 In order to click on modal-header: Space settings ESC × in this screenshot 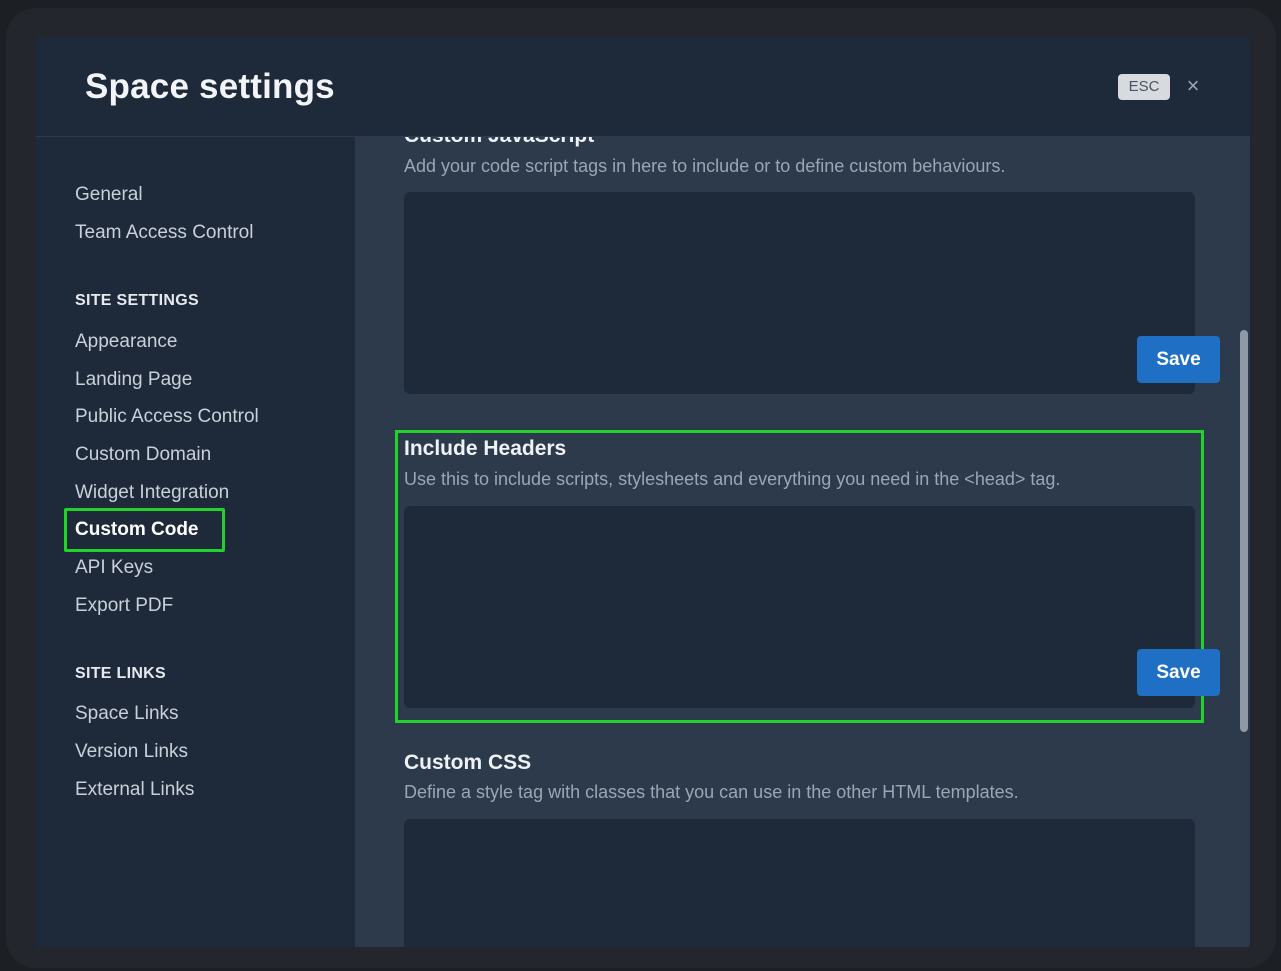, I will do `click(643, 87)`.